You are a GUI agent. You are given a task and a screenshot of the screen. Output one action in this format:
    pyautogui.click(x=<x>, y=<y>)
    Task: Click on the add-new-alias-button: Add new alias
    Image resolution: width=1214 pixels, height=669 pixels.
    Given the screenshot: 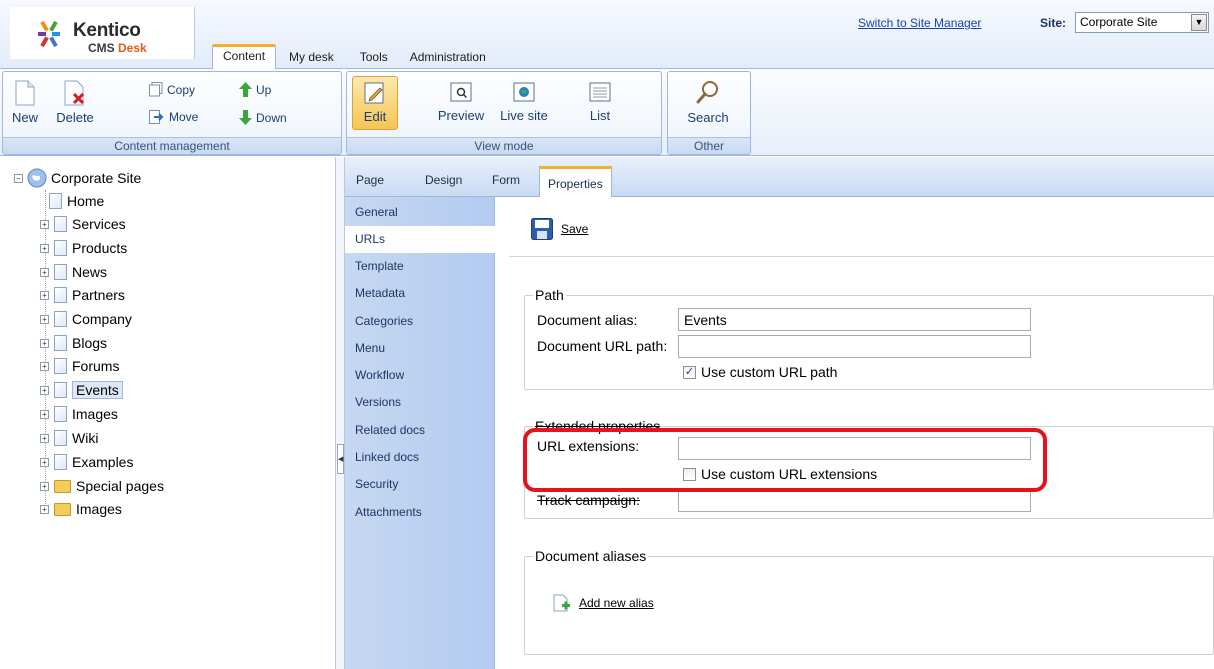 What is the action you would take?
    pyautogui.click(x=603, y=603)
    